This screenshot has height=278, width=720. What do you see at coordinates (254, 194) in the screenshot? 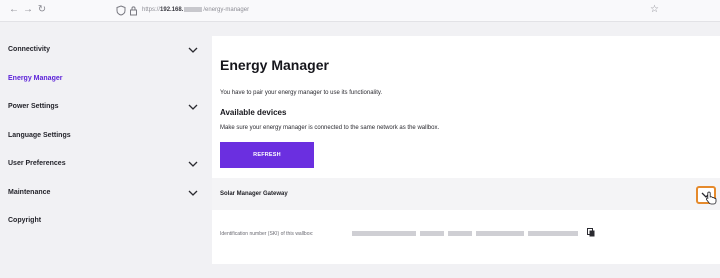
I see `device-name: Solar Manager Gateway` at bounding box center [254, 194].